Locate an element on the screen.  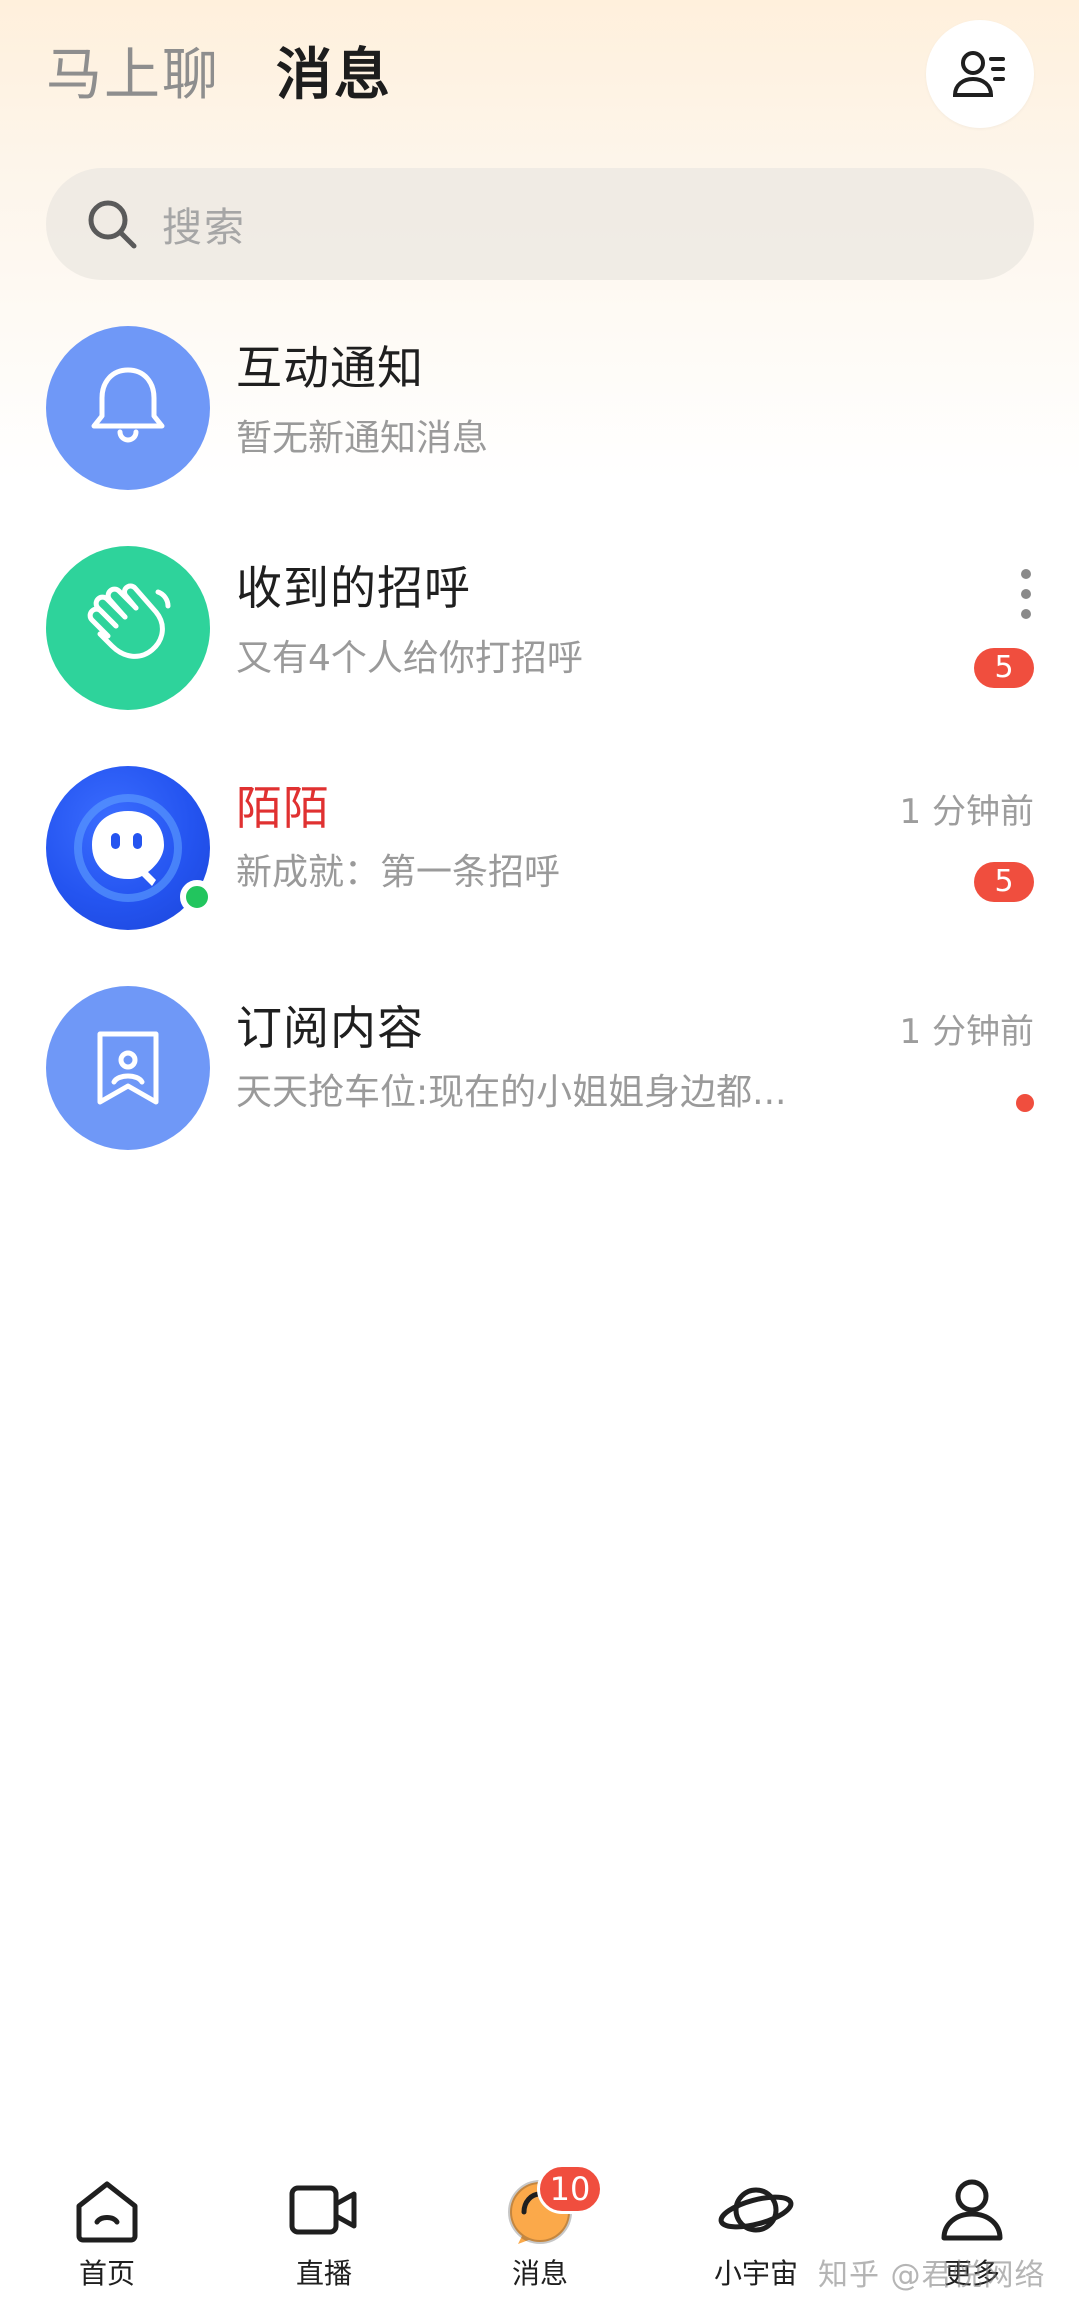
person-icon is located at coordinates (972, 2210).